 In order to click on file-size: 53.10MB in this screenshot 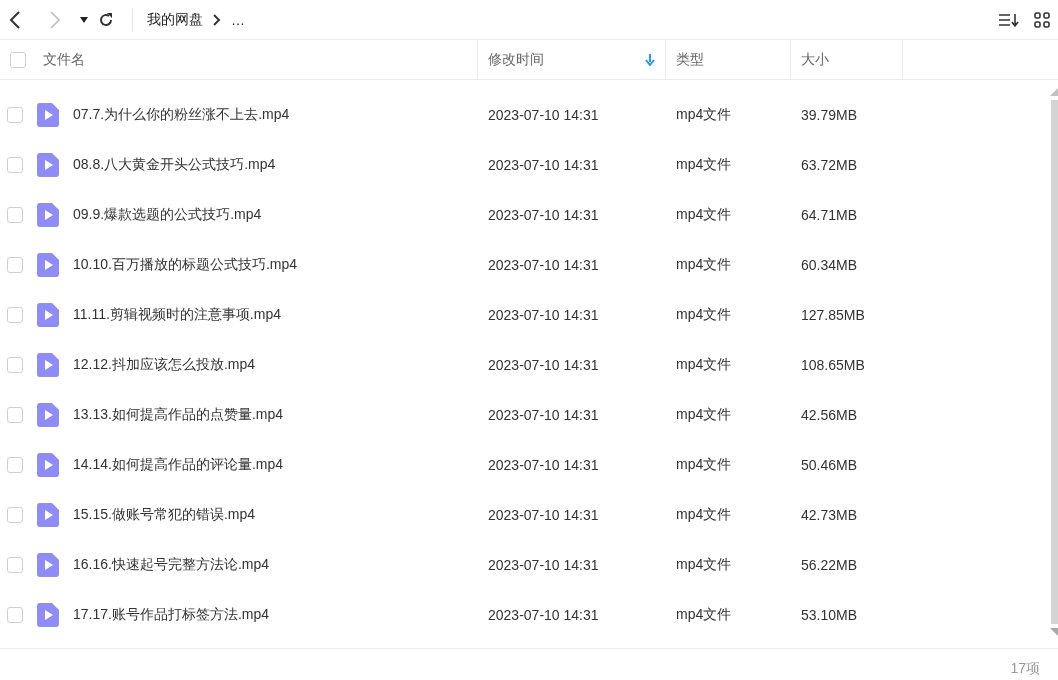, I will do `click(829, 615)`.